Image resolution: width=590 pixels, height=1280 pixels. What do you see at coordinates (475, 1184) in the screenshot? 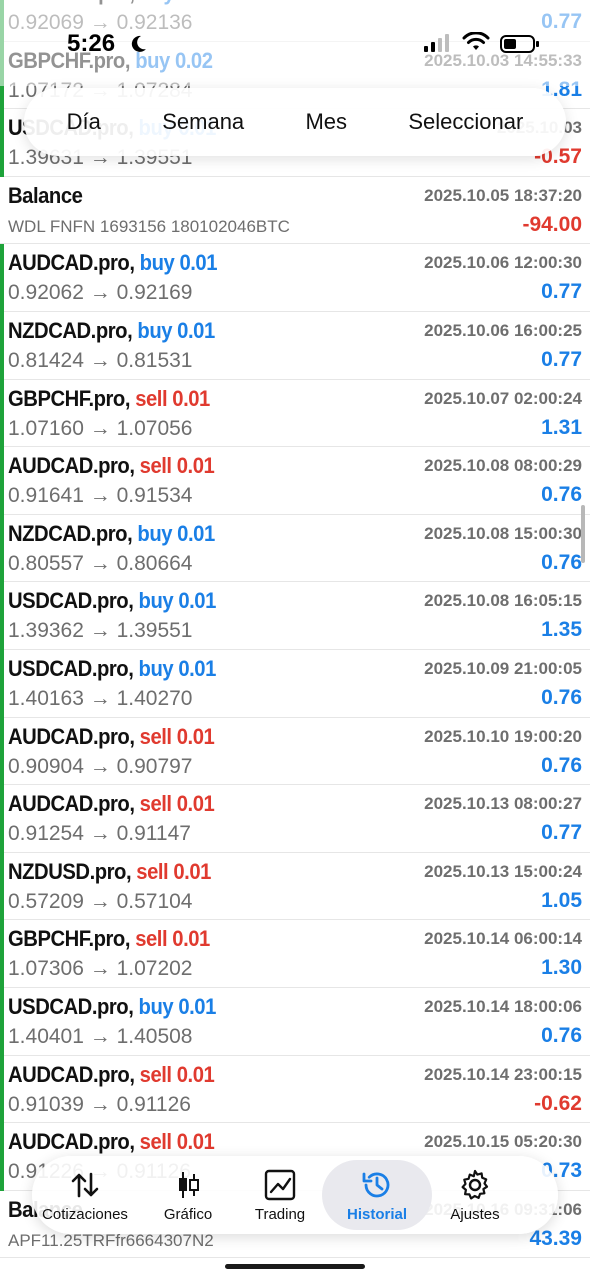
I see `gear-icon` at bounding box center [475, 1184].